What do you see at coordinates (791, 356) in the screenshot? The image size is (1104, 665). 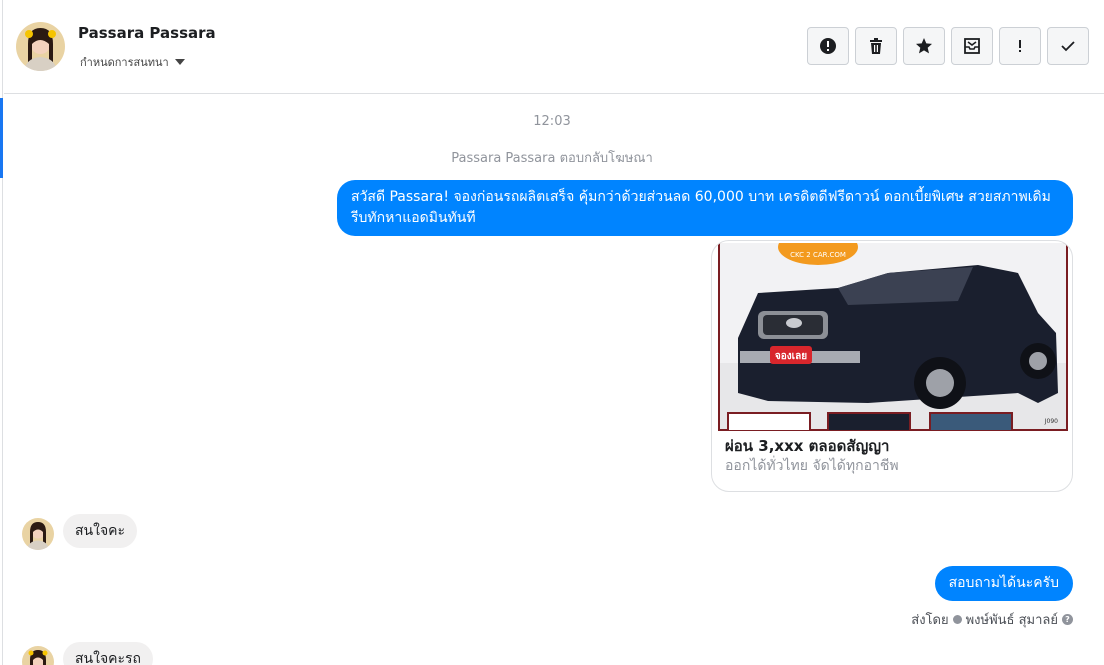 I see `ad-badge-text: จองเลย` at bounding box center [791, 356].